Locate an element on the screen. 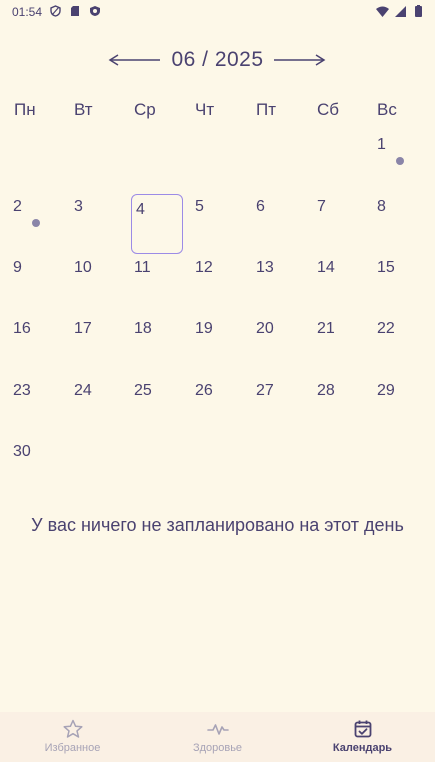 Image resolution: width=435 pixels, height=762 pixels. day-cell: 16 is located at coordinates (36, 348).